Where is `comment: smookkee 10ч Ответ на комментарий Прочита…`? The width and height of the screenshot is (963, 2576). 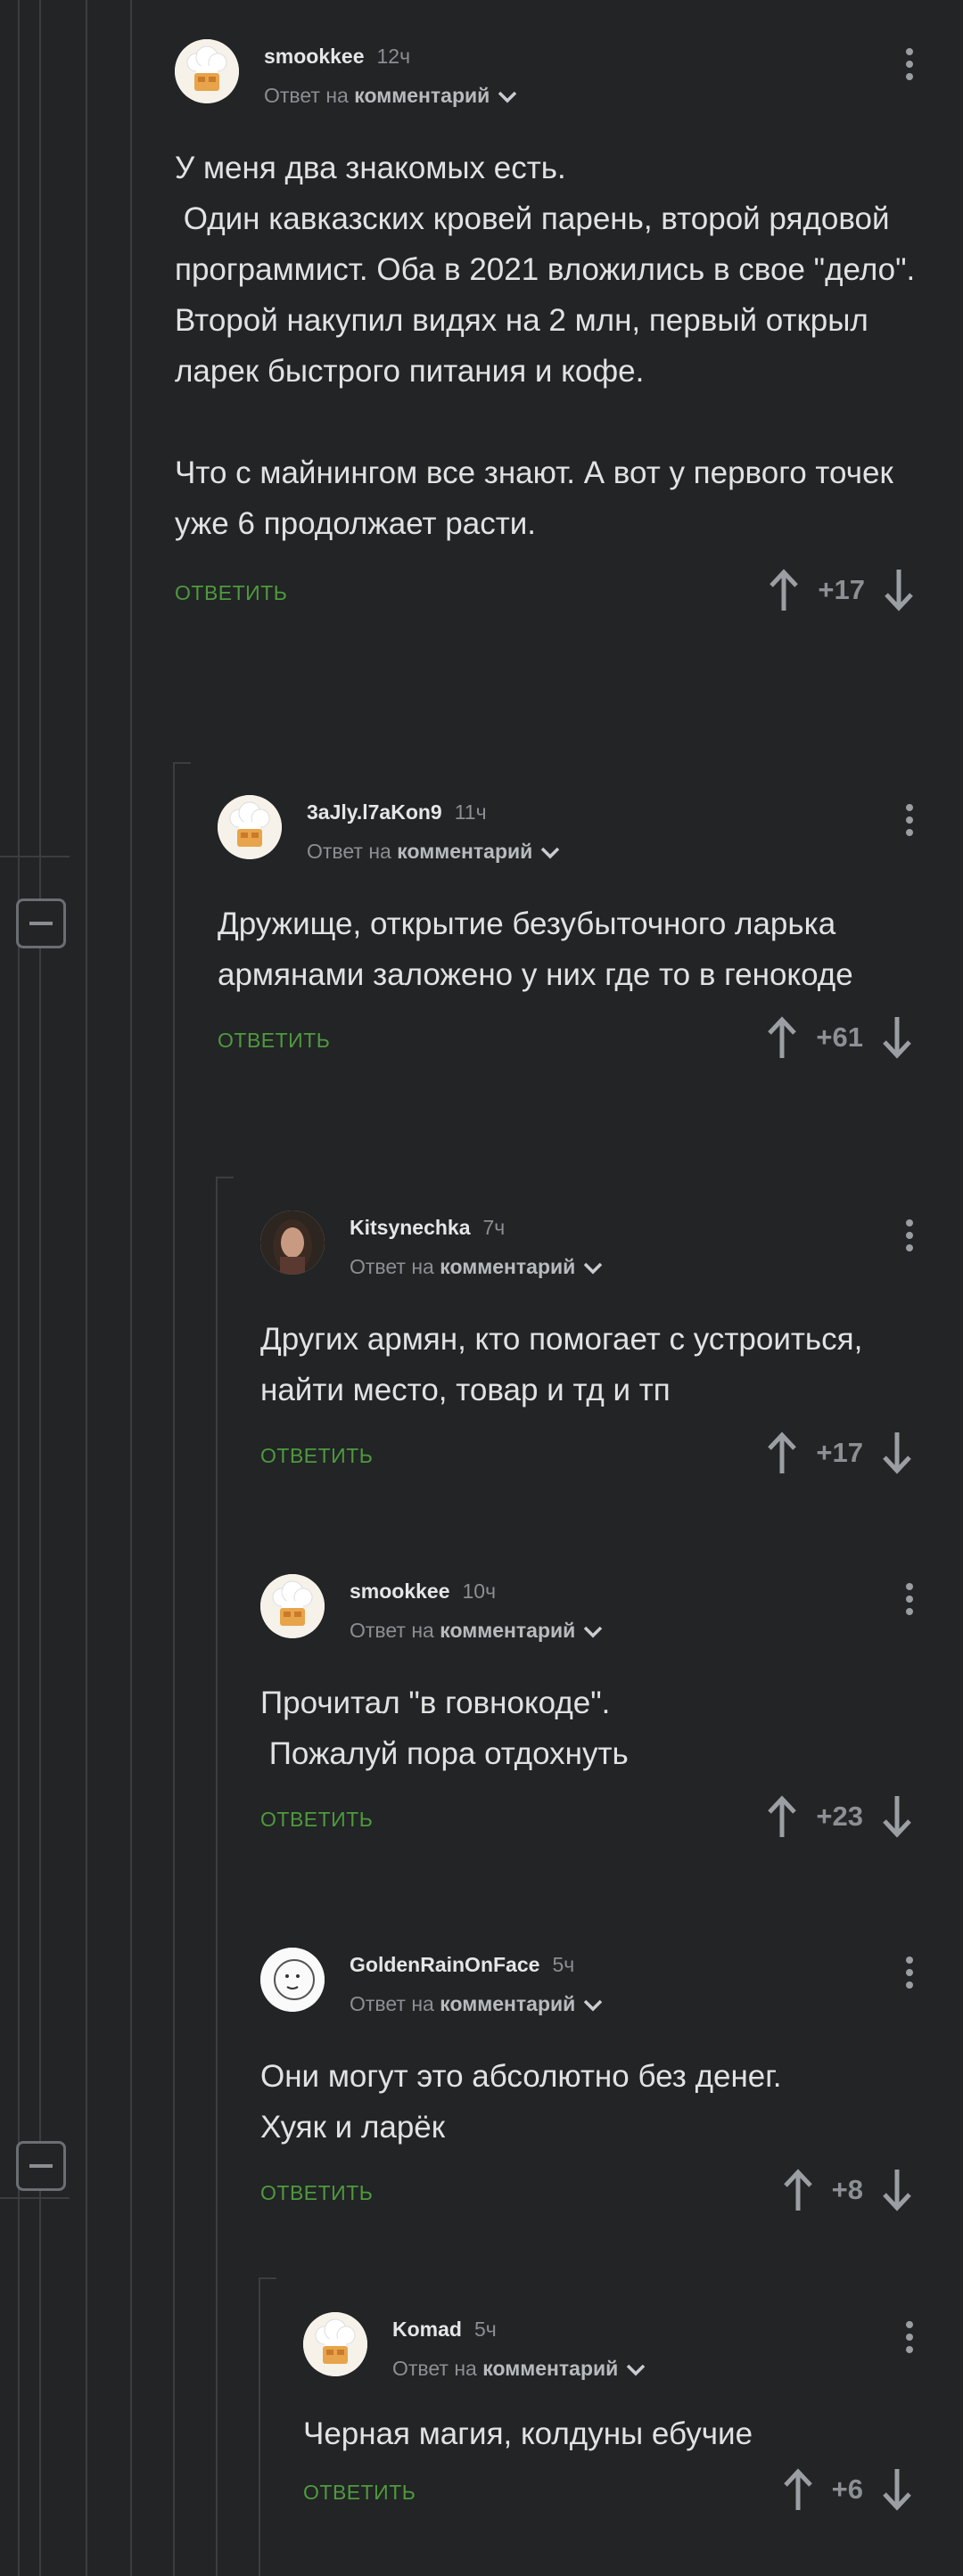 comment: smookkee 10ч Ответ на комментарий Прочита… is located at coordinates (611, 1713).